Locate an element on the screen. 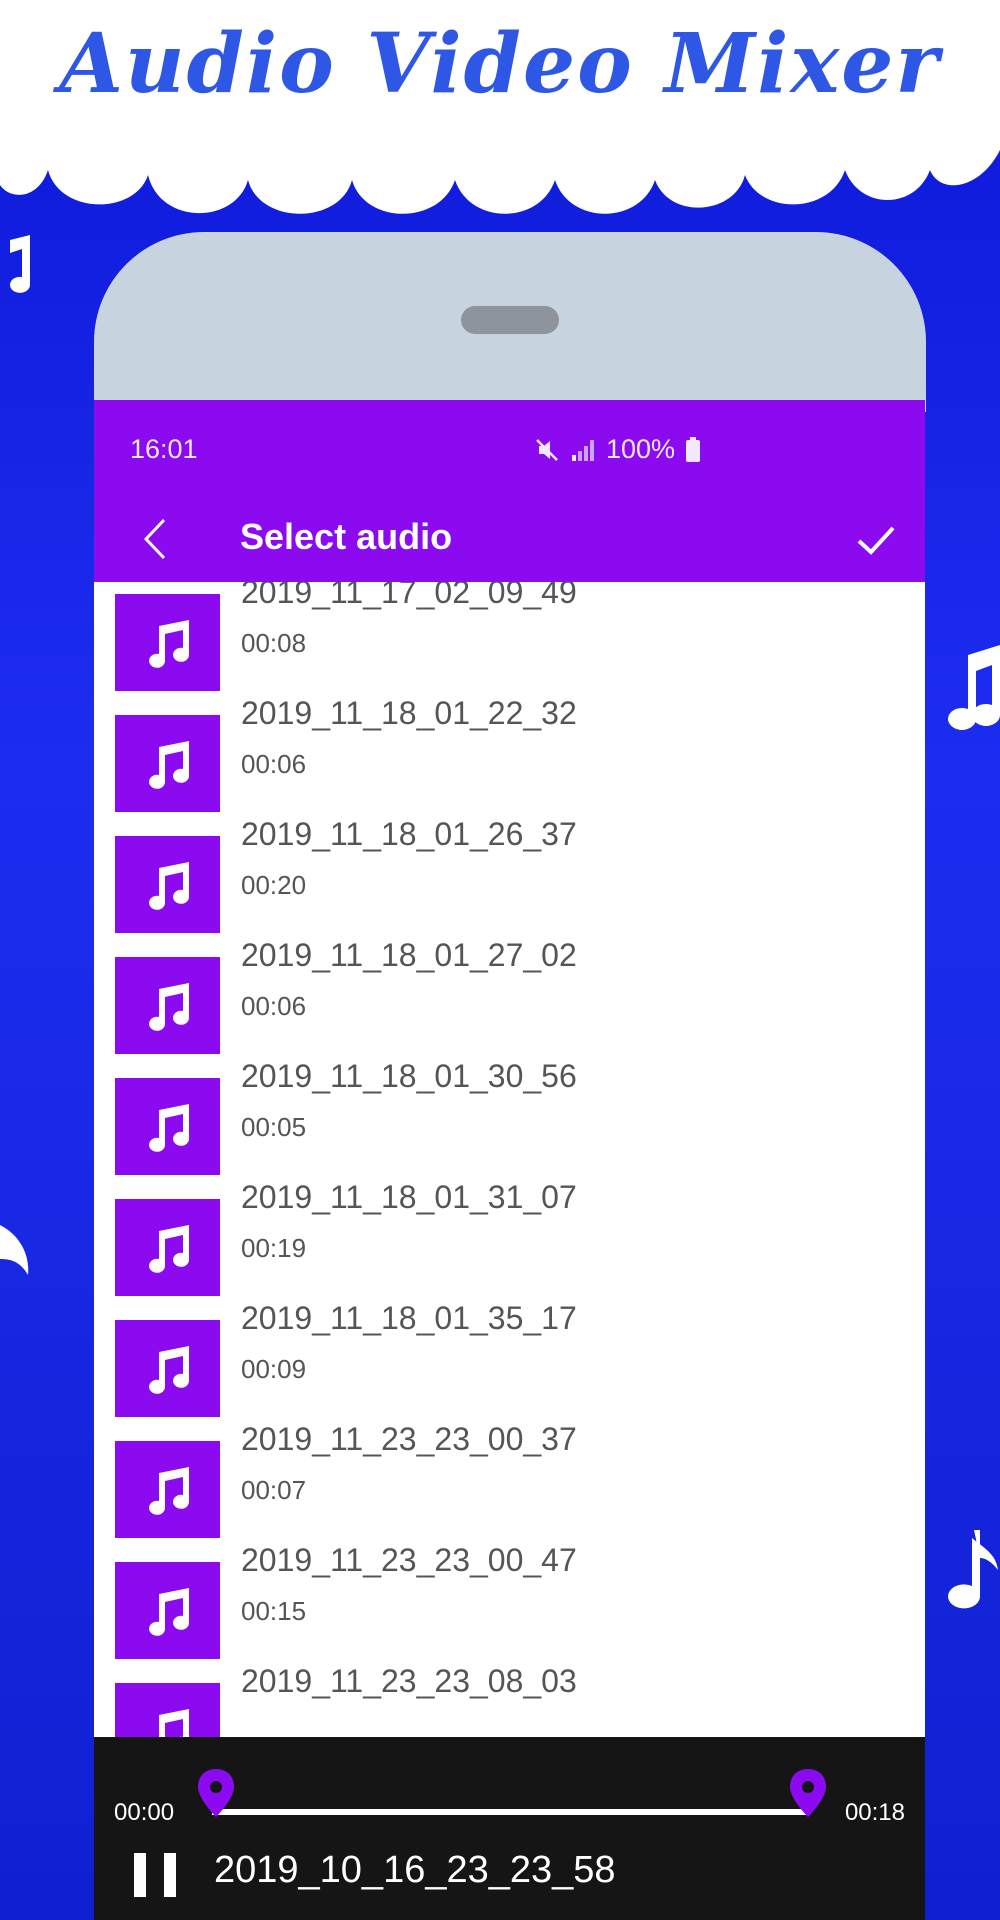 The width and height of the screenshot is (1000, 1920). list-item: 2019_11_23_23_08_03 is located at coordinates (509, 1697).